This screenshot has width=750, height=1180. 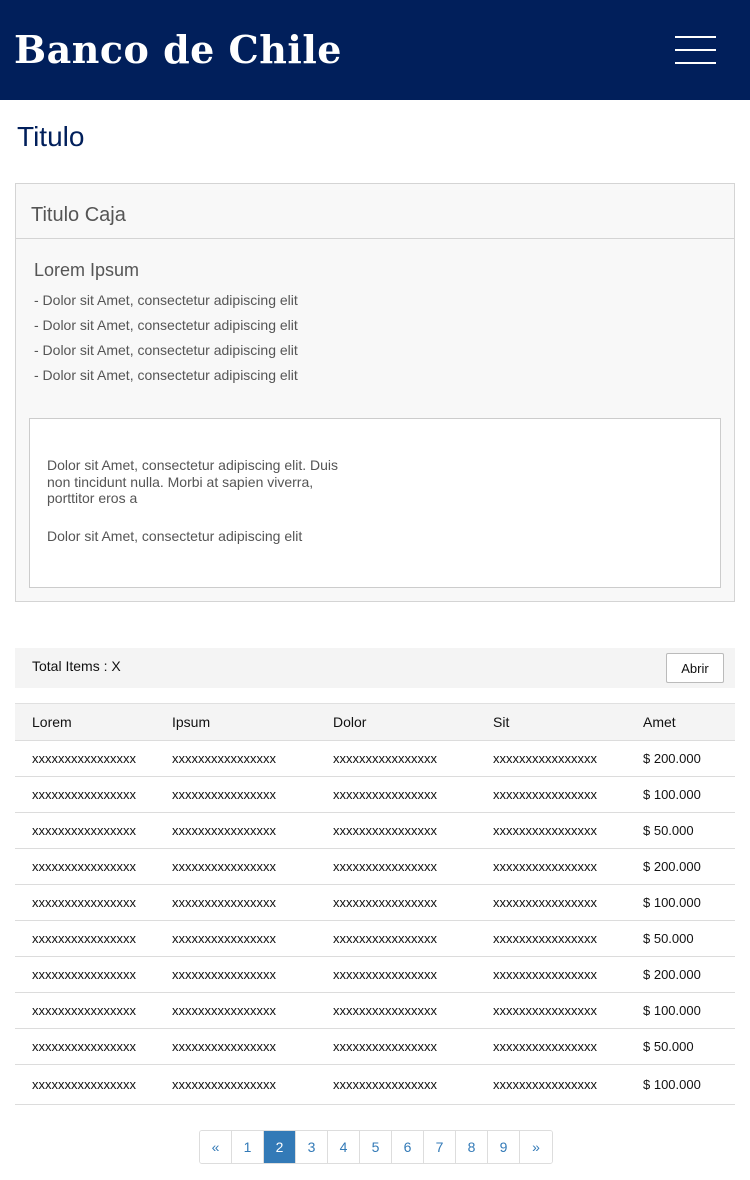 I want to click on page-title: Titulo, so click(x=51, y=136).